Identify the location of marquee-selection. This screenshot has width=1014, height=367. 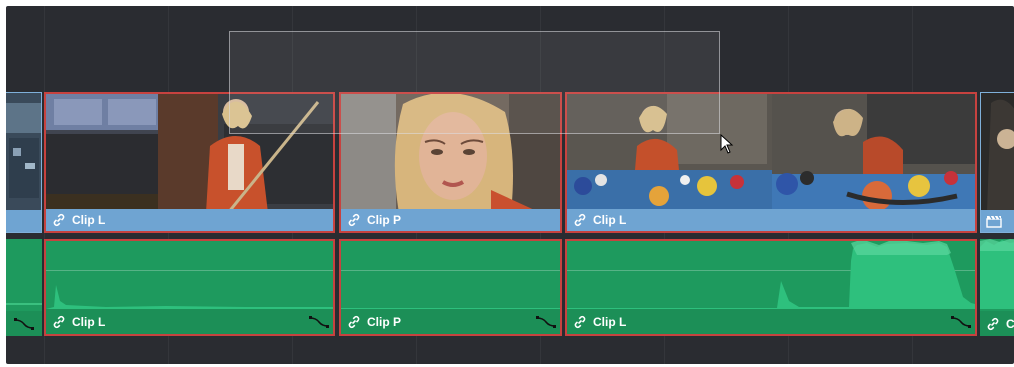
(474, 82).